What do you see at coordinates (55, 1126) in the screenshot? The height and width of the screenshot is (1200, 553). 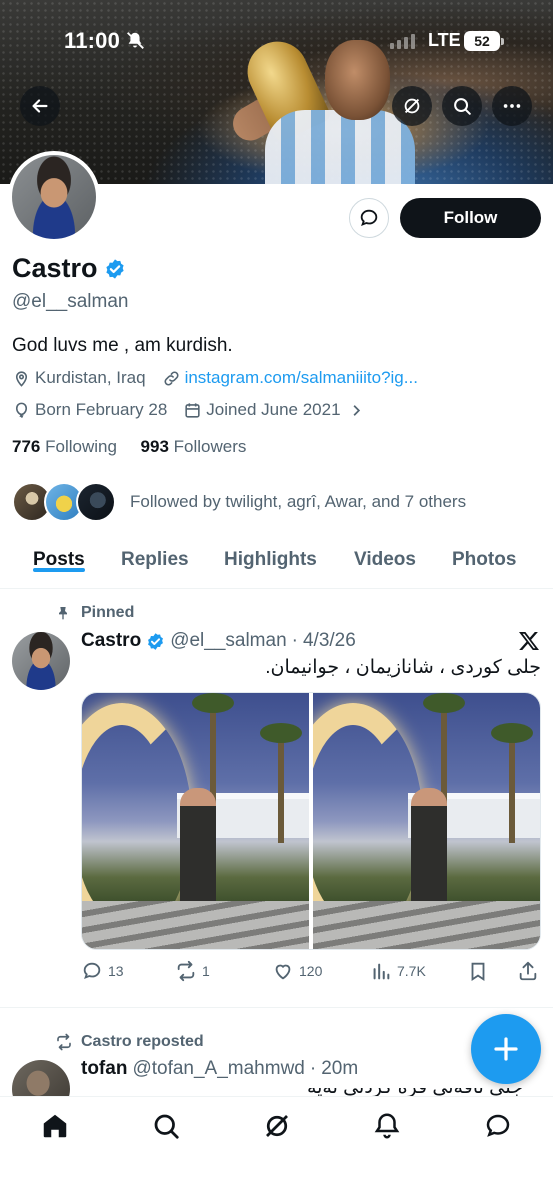 I see `home-icon` at bounding box center [55, 1126].